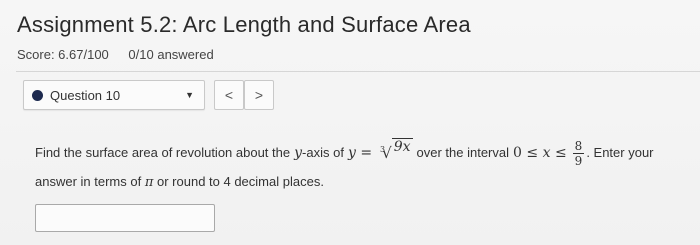 The height and width of the screenshot is (245, 700). I want to click on chevron-left-icon: <, so click(229, 95).